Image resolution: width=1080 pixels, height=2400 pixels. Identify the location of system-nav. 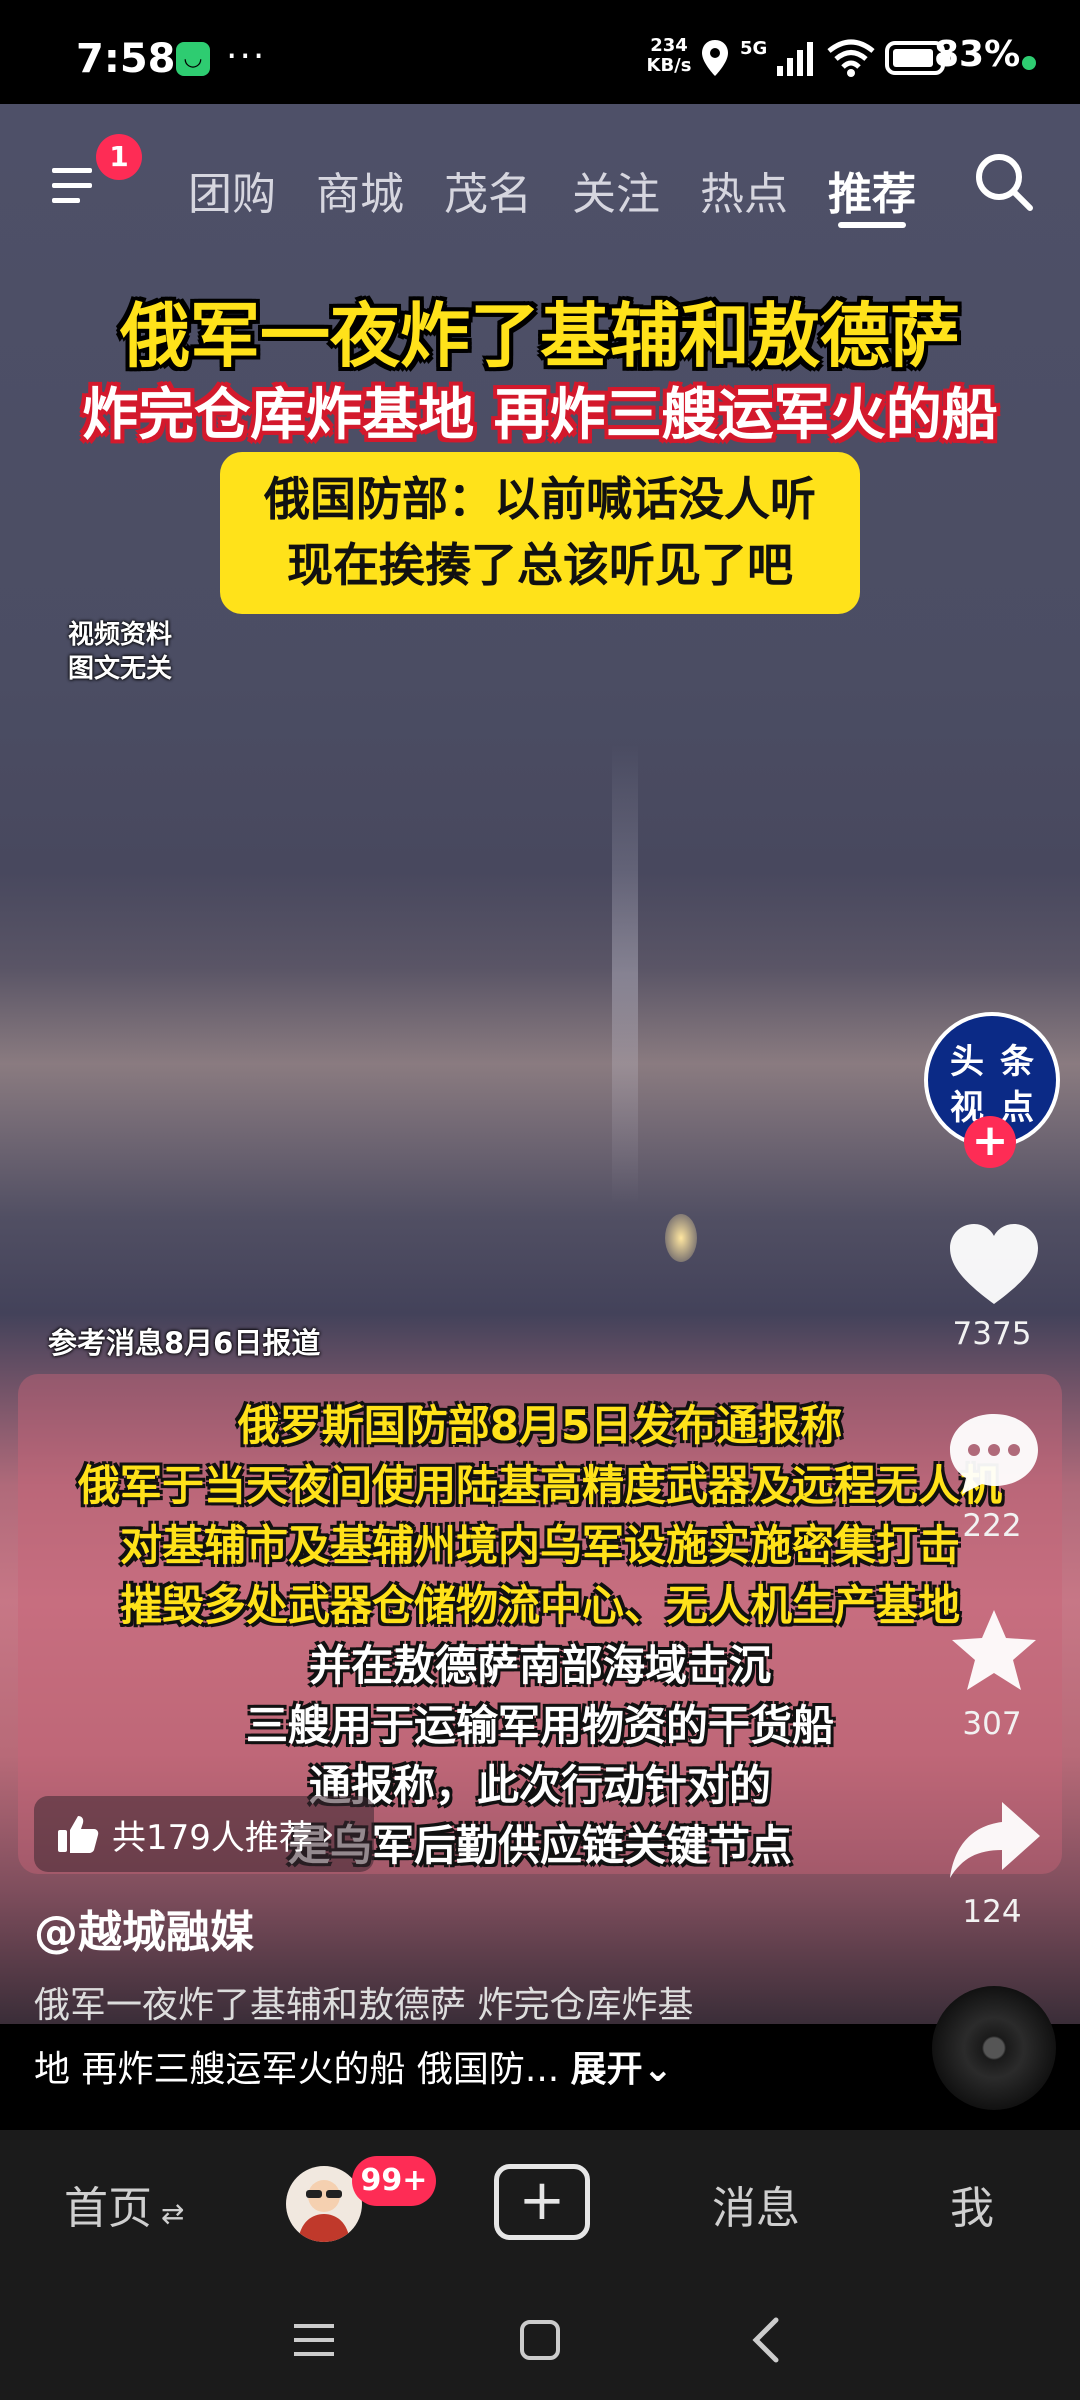
(540, 2340).